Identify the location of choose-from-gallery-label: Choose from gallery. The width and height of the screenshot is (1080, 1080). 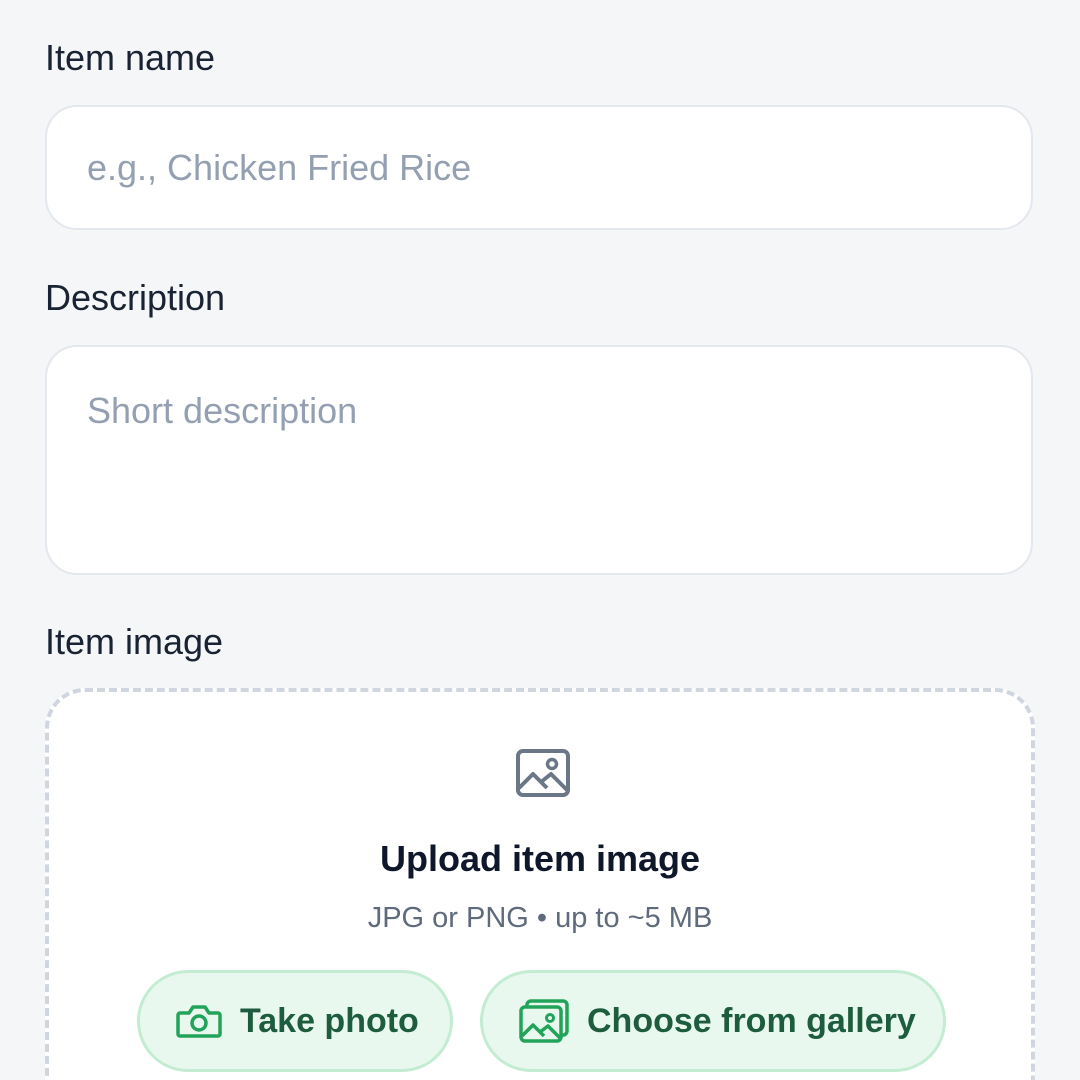
(751, 1020).